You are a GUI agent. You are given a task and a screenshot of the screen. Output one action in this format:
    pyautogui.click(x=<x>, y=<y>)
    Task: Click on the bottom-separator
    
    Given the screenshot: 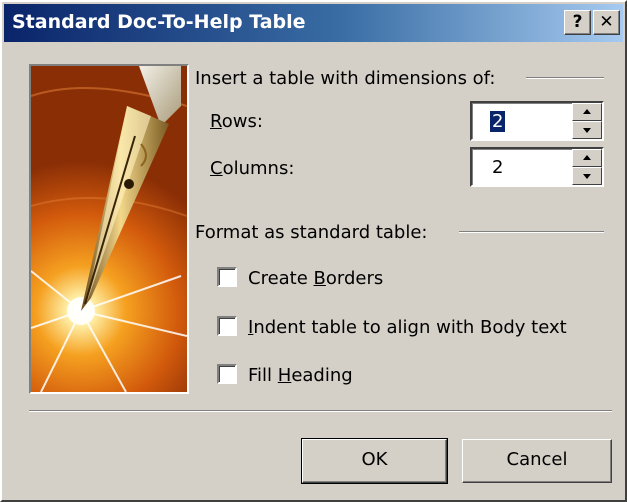 What is the action you would take?
    pyautogui.click(x=320, y=411)
    